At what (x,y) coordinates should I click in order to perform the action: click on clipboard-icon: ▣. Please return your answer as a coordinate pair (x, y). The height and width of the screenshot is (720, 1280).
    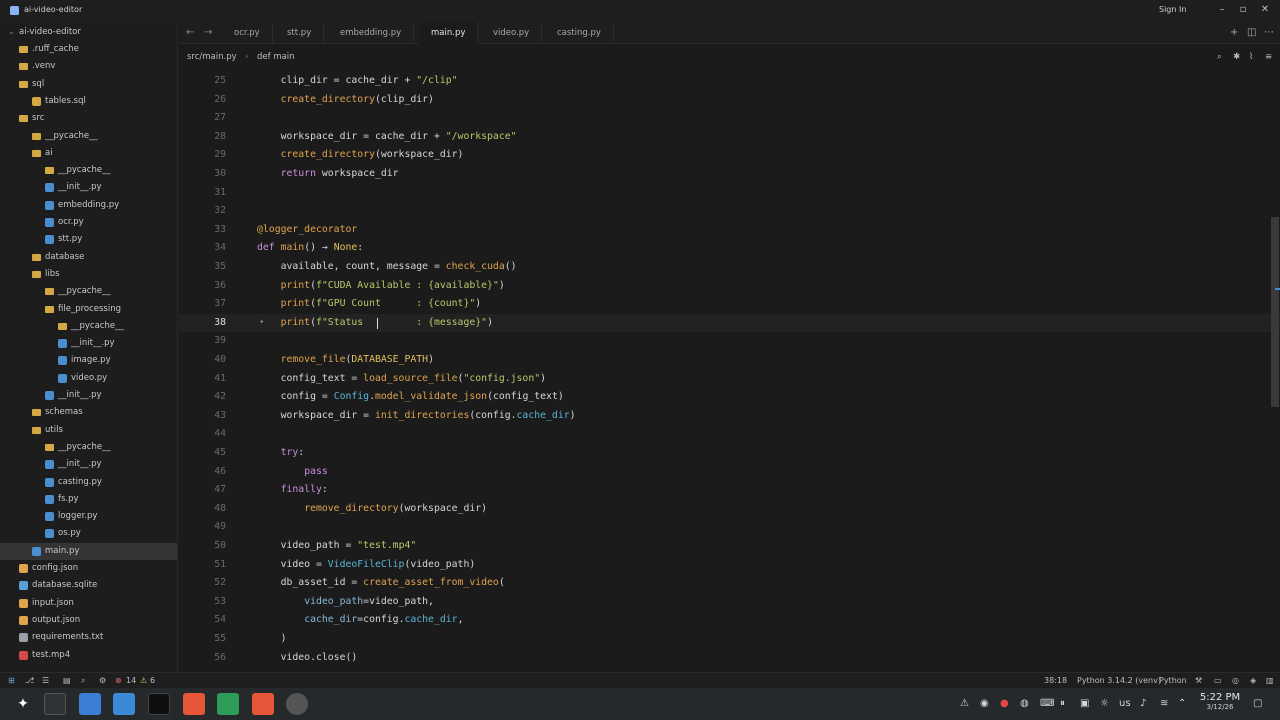
    Looking at the image, I should click on (1084, 703).